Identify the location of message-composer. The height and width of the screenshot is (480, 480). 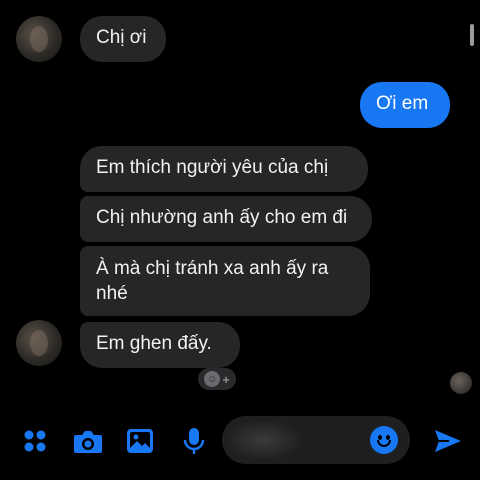
(316, 440).